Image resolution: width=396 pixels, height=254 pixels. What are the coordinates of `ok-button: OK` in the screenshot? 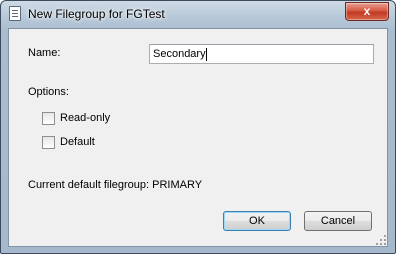 It's located at (257, 221).